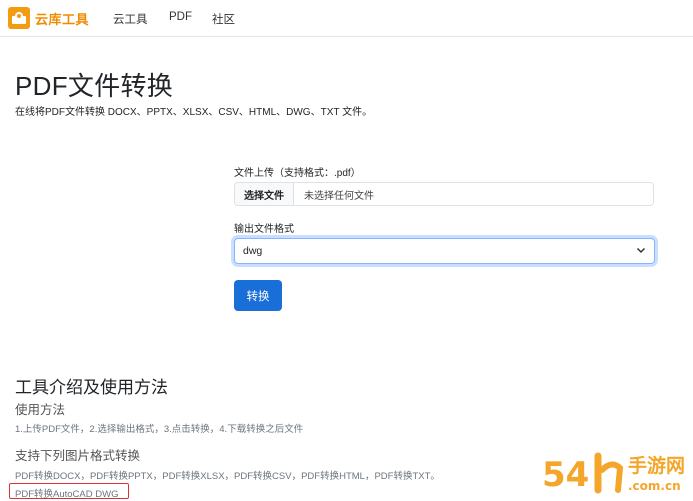 Image resolution: width=693 pixels, height=501 pixels. Describe the element at coordinates (656, 465) in the screenshot. I see `watermark-main: 手游网` at that location.